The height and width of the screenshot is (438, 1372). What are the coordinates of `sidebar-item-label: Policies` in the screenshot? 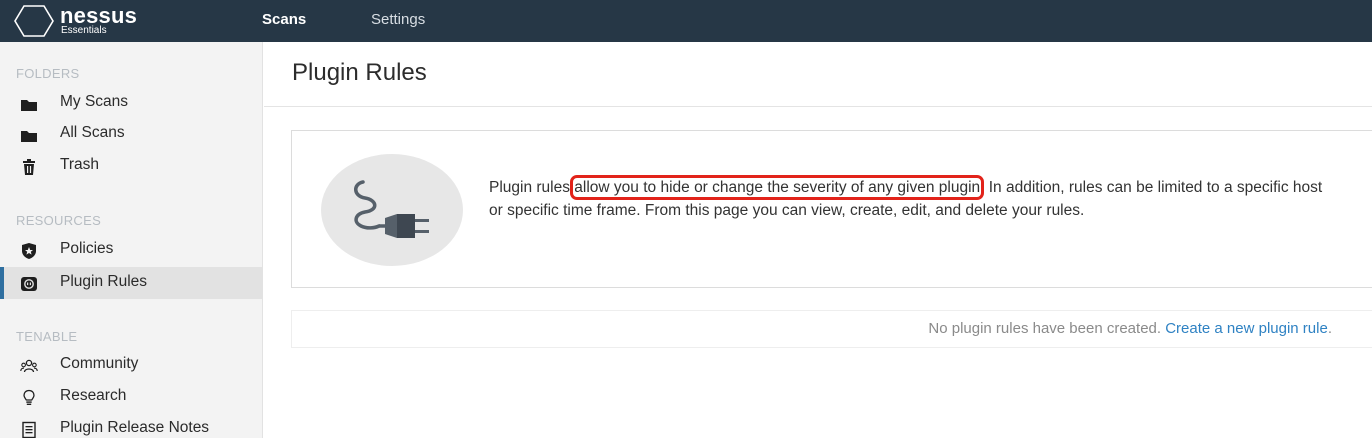 It's located at (87, 248).